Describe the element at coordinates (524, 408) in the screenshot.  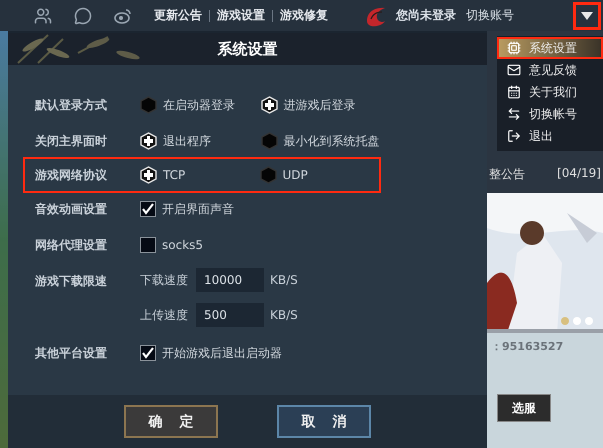
I see `server-select-button: 选服` at that location.